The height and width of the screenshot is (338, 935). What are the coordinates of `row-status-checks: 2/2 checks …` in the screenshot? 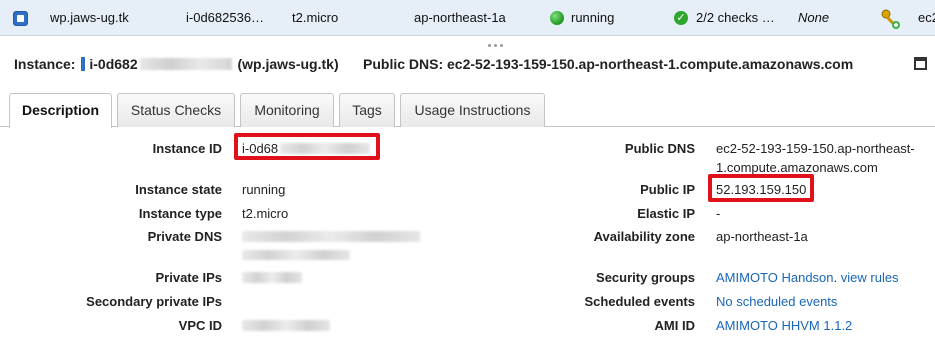 It's located at (735, 17).